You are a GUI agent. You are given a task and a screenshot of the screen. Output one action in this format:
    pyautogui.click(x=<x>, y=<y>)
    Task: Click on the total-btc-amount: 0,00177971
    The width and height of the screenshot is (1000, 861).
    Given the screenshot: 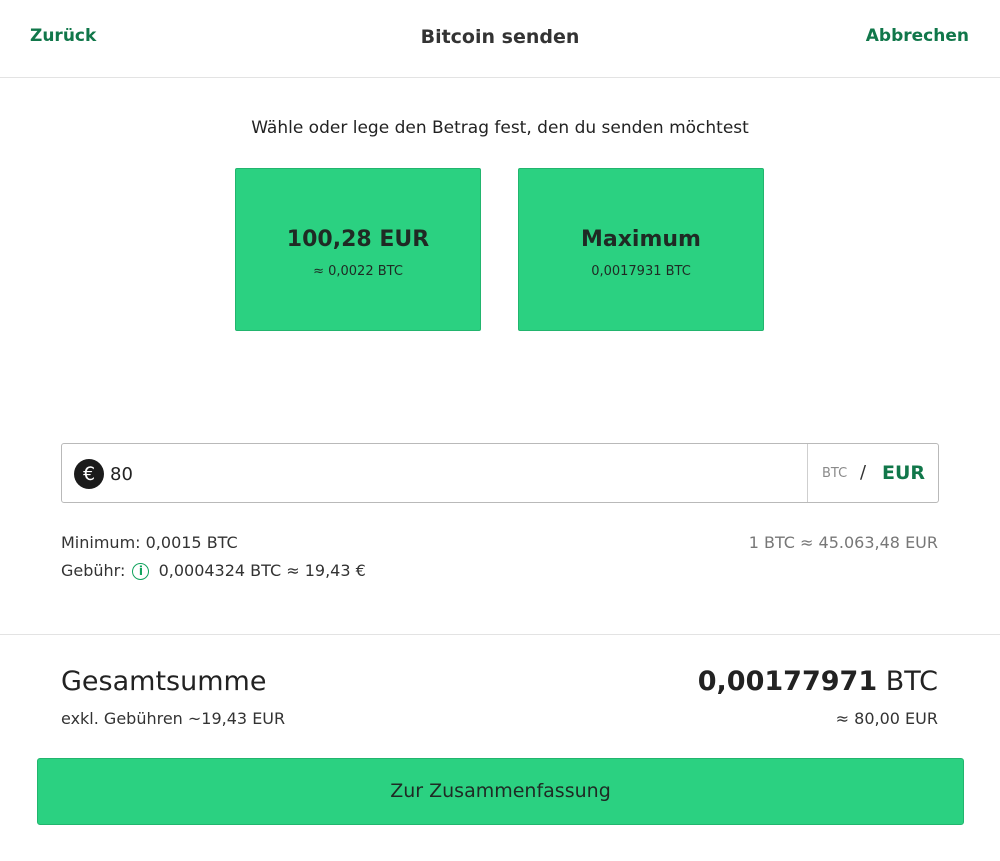 What is the action you would take?
    pyautogui.click(x=787, y=681)
    